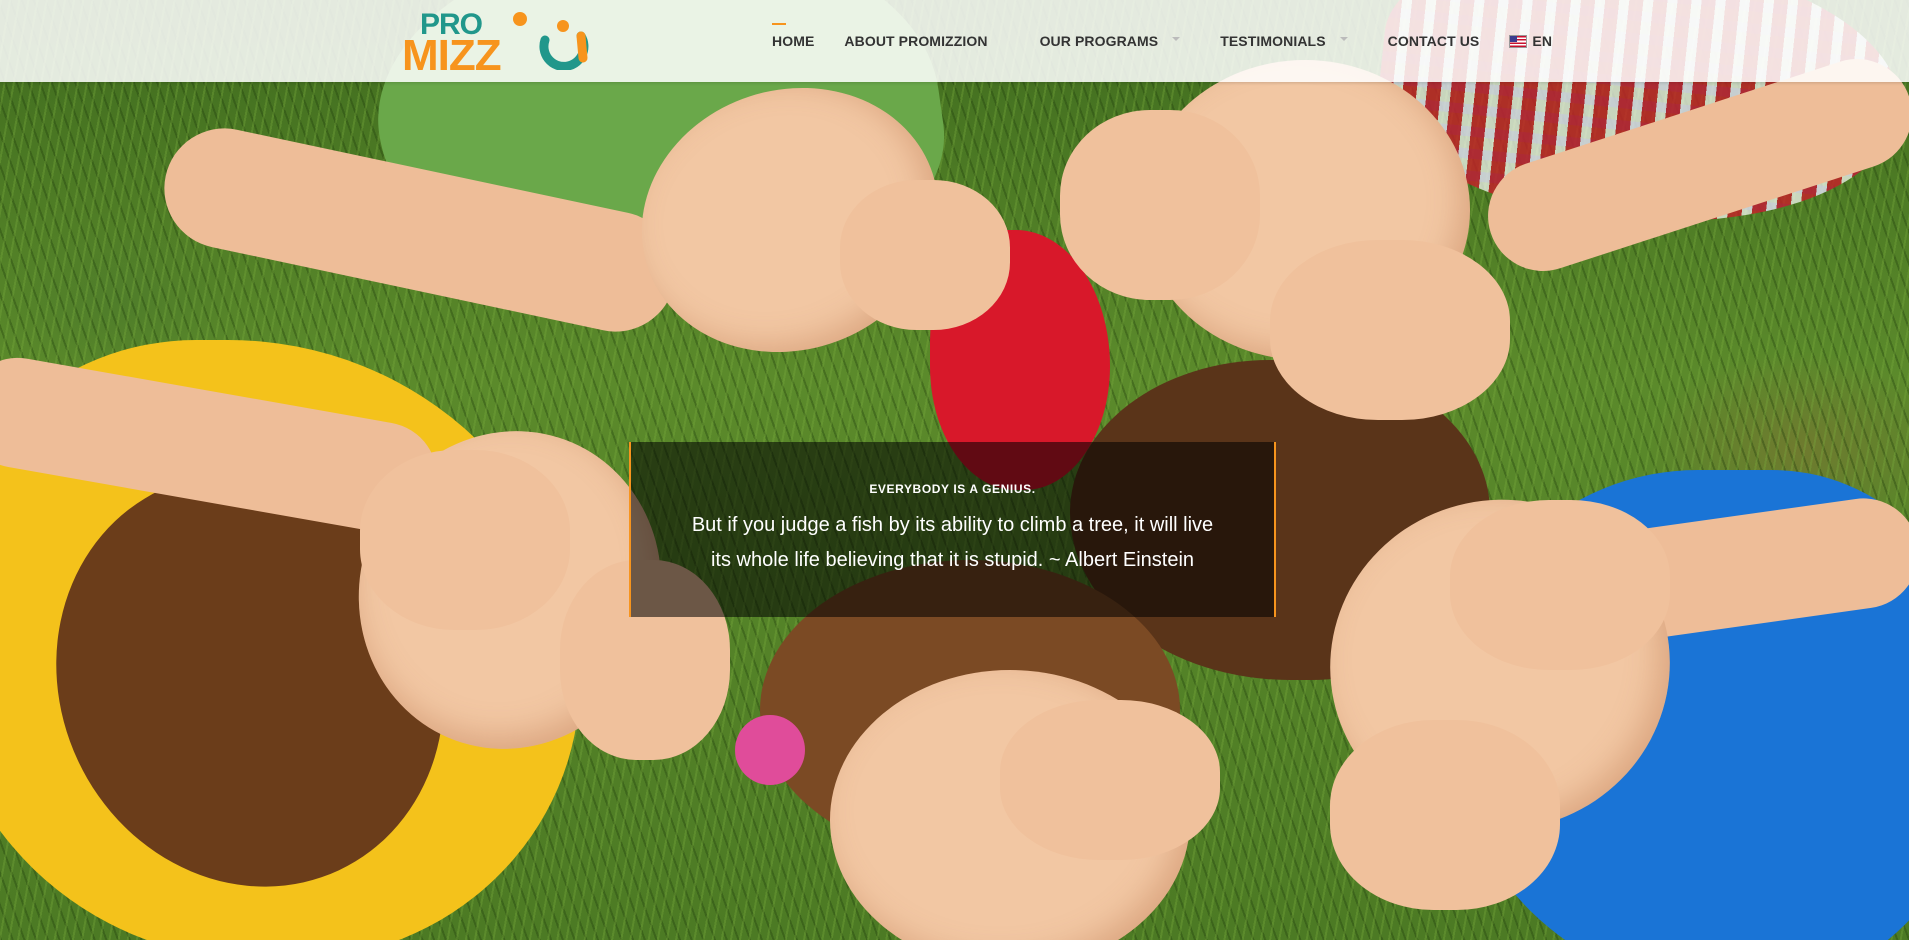  I want to click on active-marker, so click(779, 24).